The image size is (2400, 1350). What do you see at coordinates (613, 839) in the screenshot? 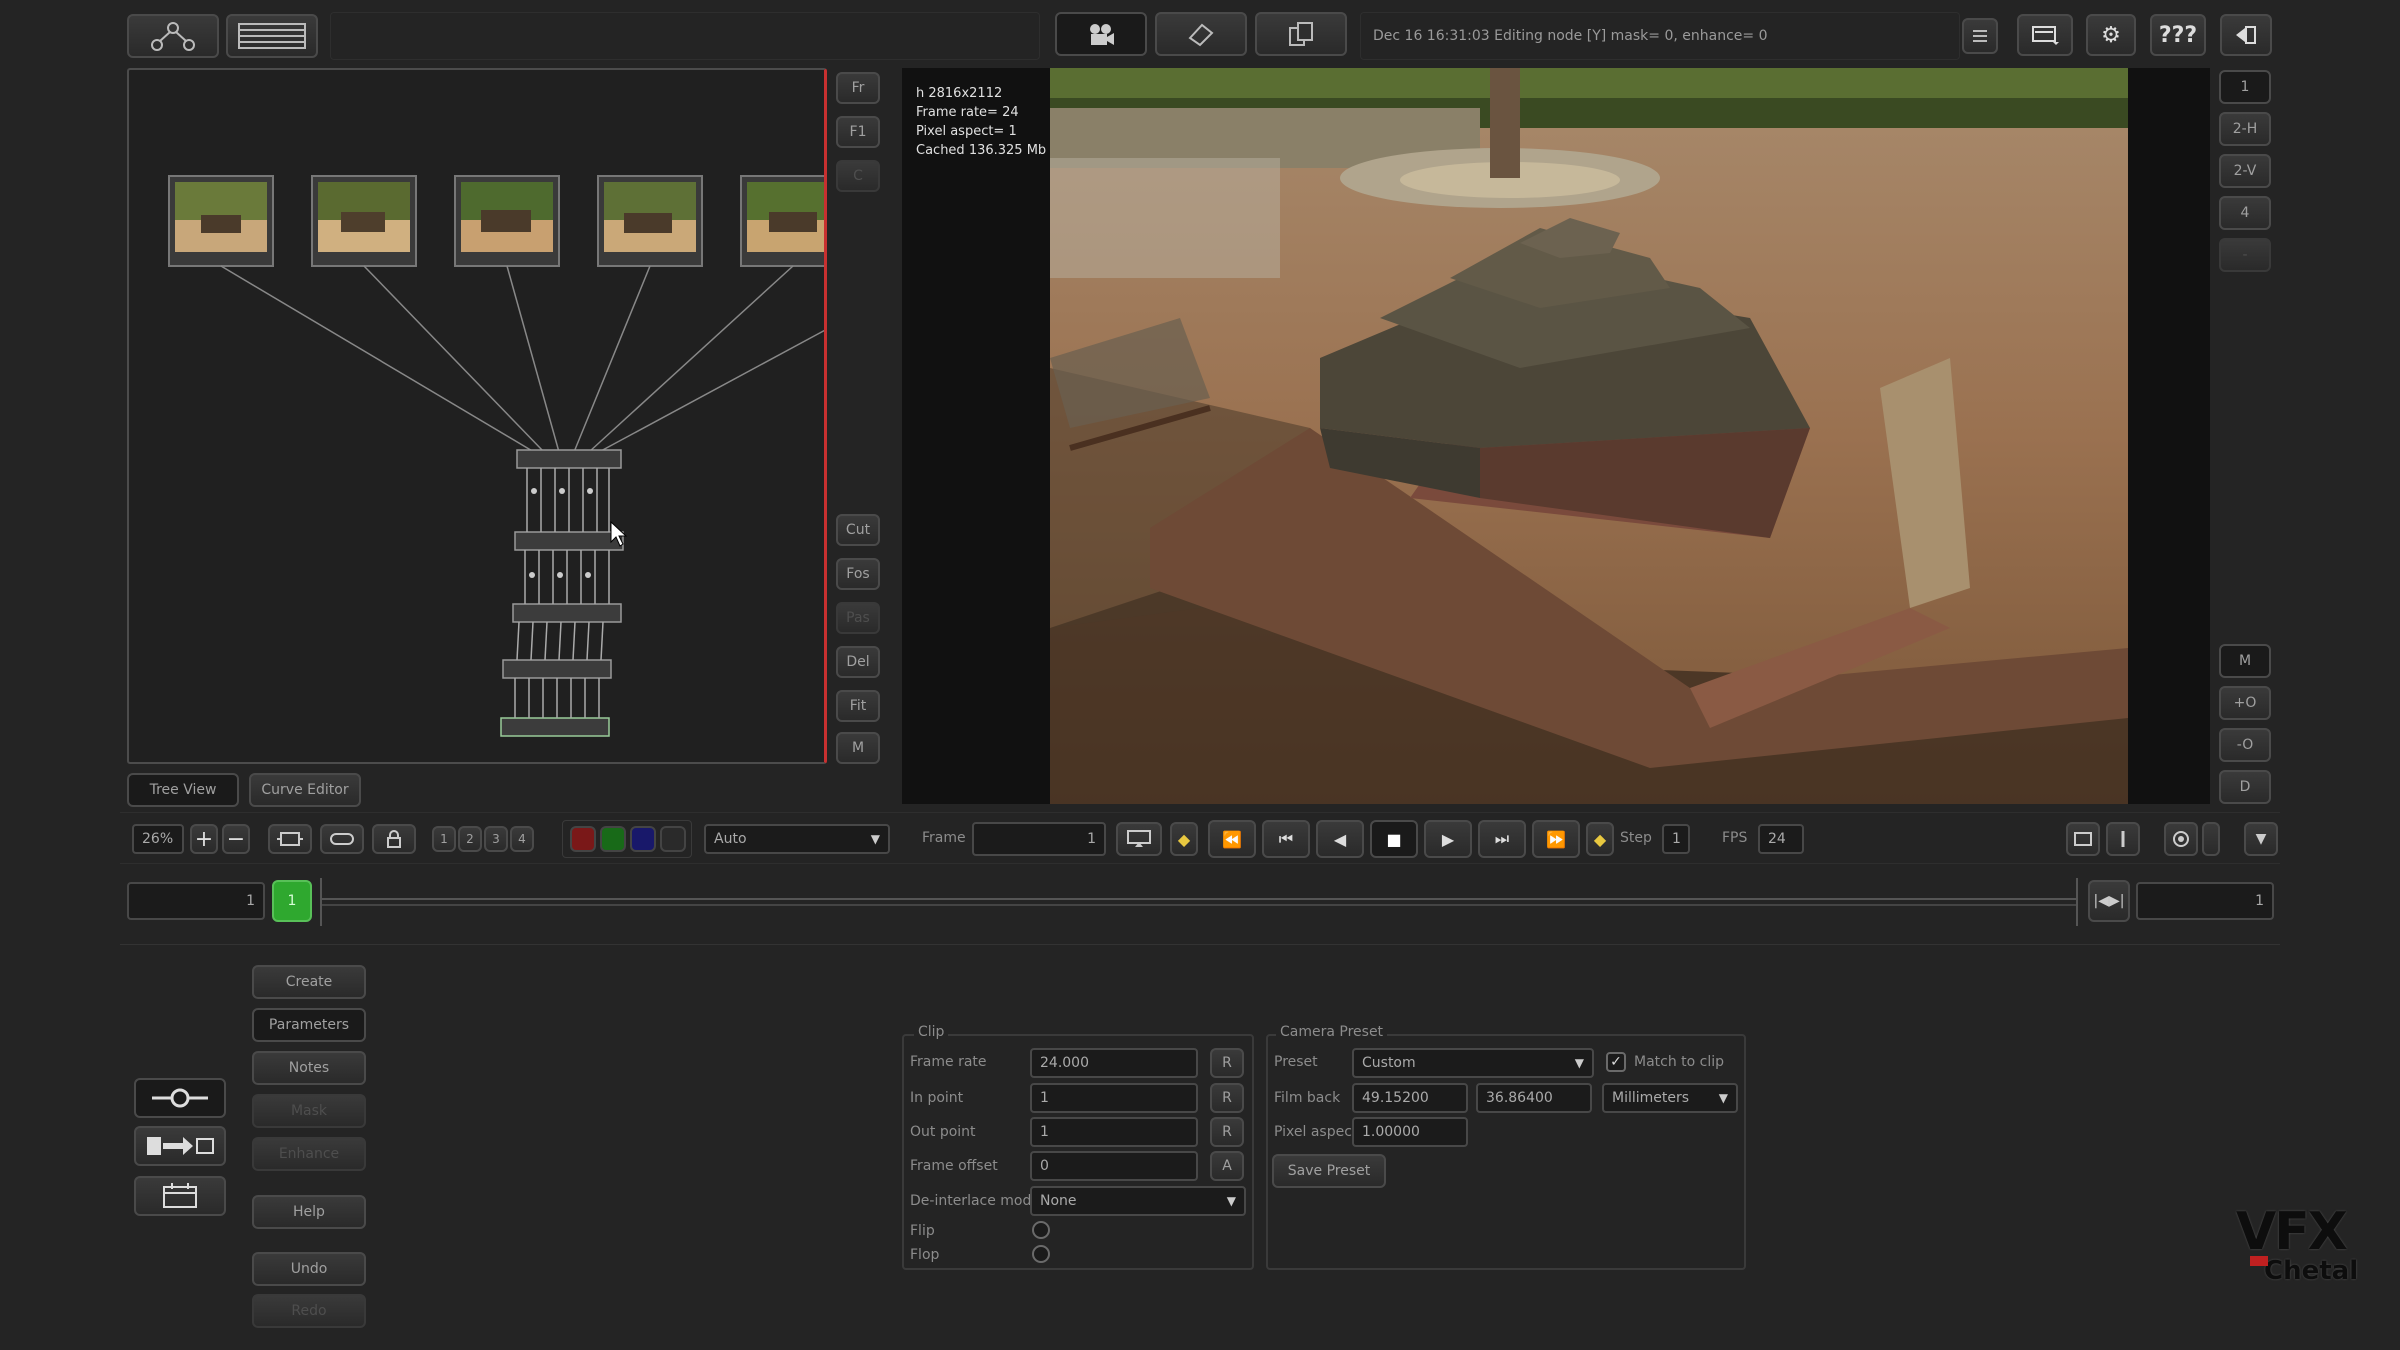
I see `green-channel-button` at bounding box center [613, 839].